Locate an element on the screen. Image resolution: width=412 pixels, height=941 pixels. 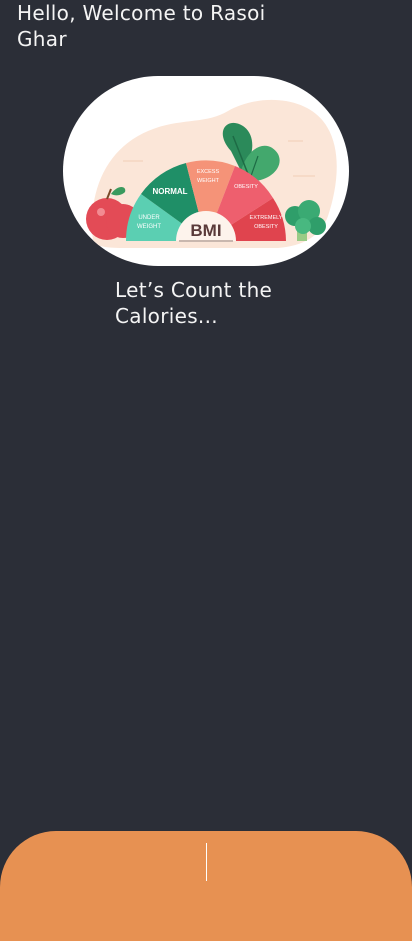
welcome-heading: Hello, Welcome to Rasoi Ghar is located at coordinates (141, 26).